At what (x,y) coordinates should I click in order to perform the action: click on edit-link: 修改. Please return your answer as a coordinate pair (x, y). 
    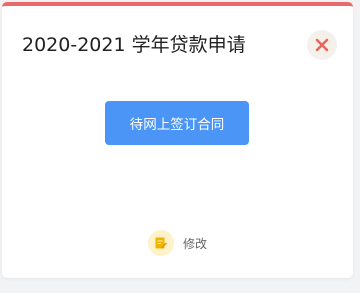
    Looking at the image, I should click on (177, 243).